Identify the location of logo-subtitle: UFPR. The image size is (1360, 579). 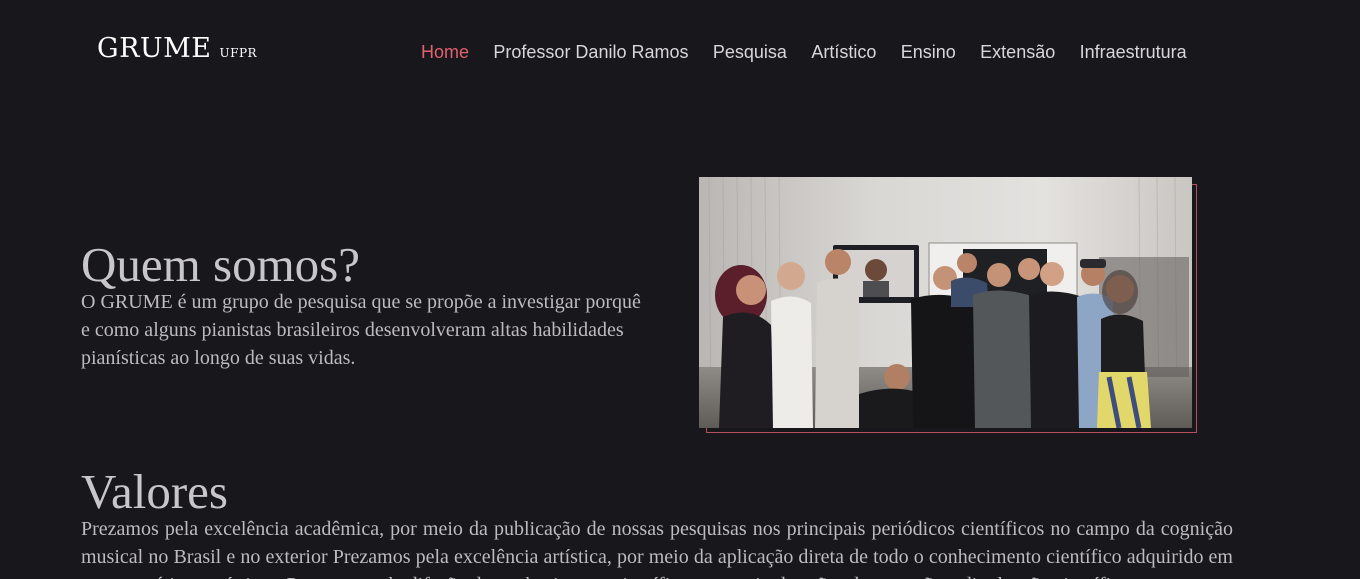
(238, 53).